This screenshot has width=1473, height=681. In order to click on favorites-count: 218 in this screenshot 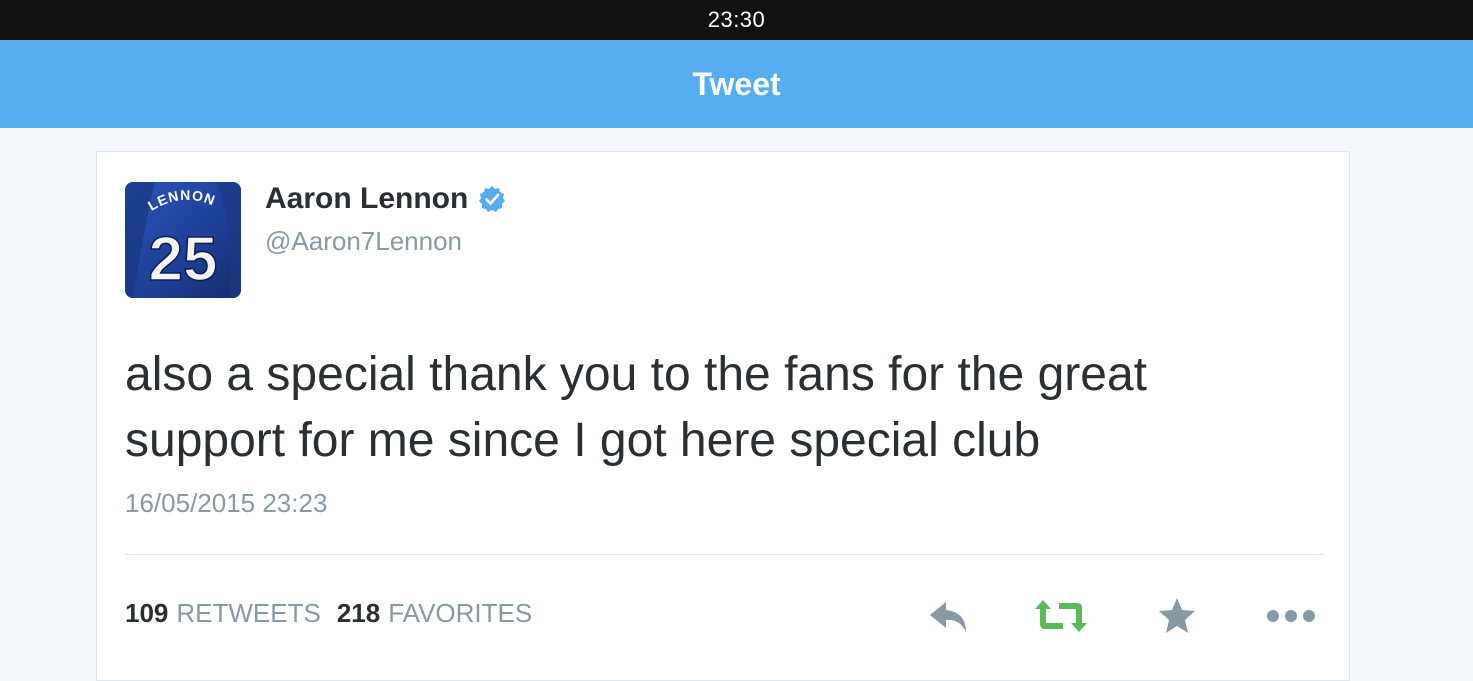, I will do `click(358, 613)`.